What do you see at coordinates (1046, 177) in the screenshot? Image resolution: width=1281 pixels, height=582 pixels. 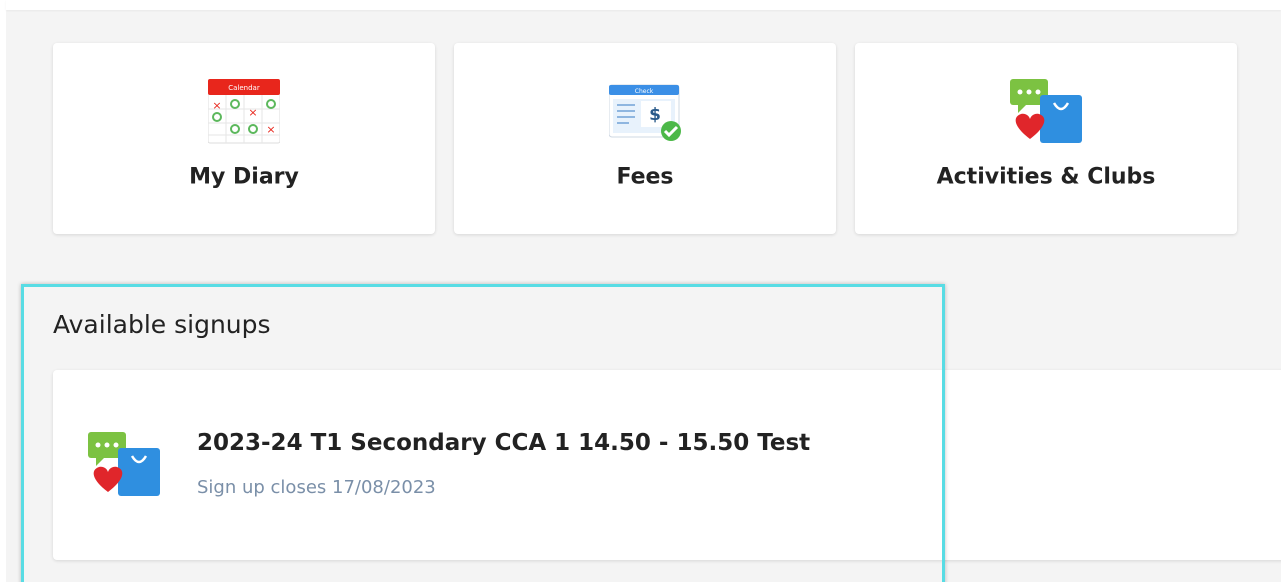 I see `tile-label: Activities & Clubs` at bounding box center [1046, 177].